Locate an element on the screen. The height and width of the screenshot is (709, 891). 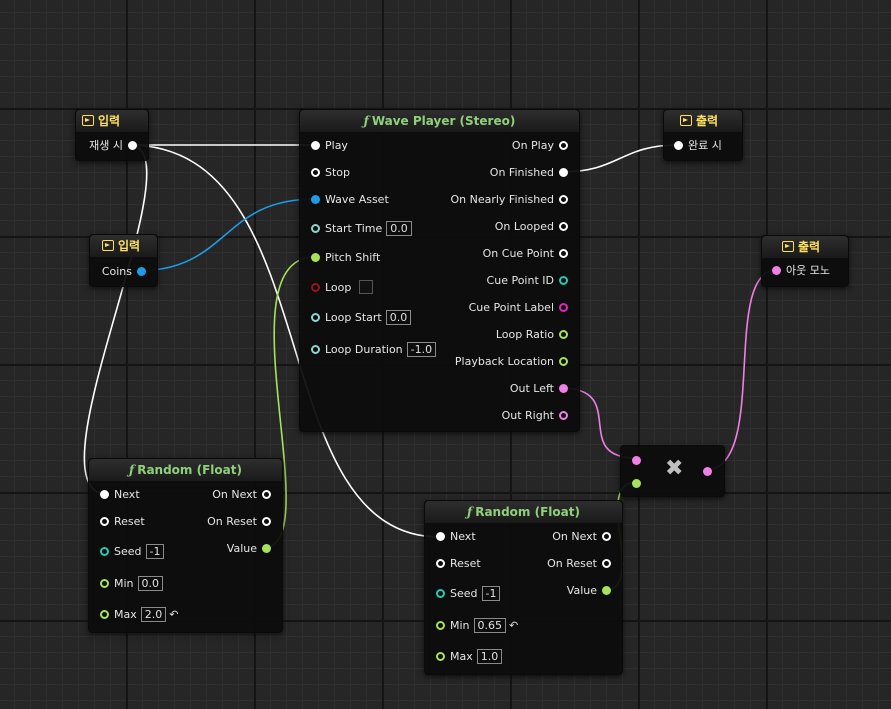
pin-multiply-a is located at coordinates (639, 461).